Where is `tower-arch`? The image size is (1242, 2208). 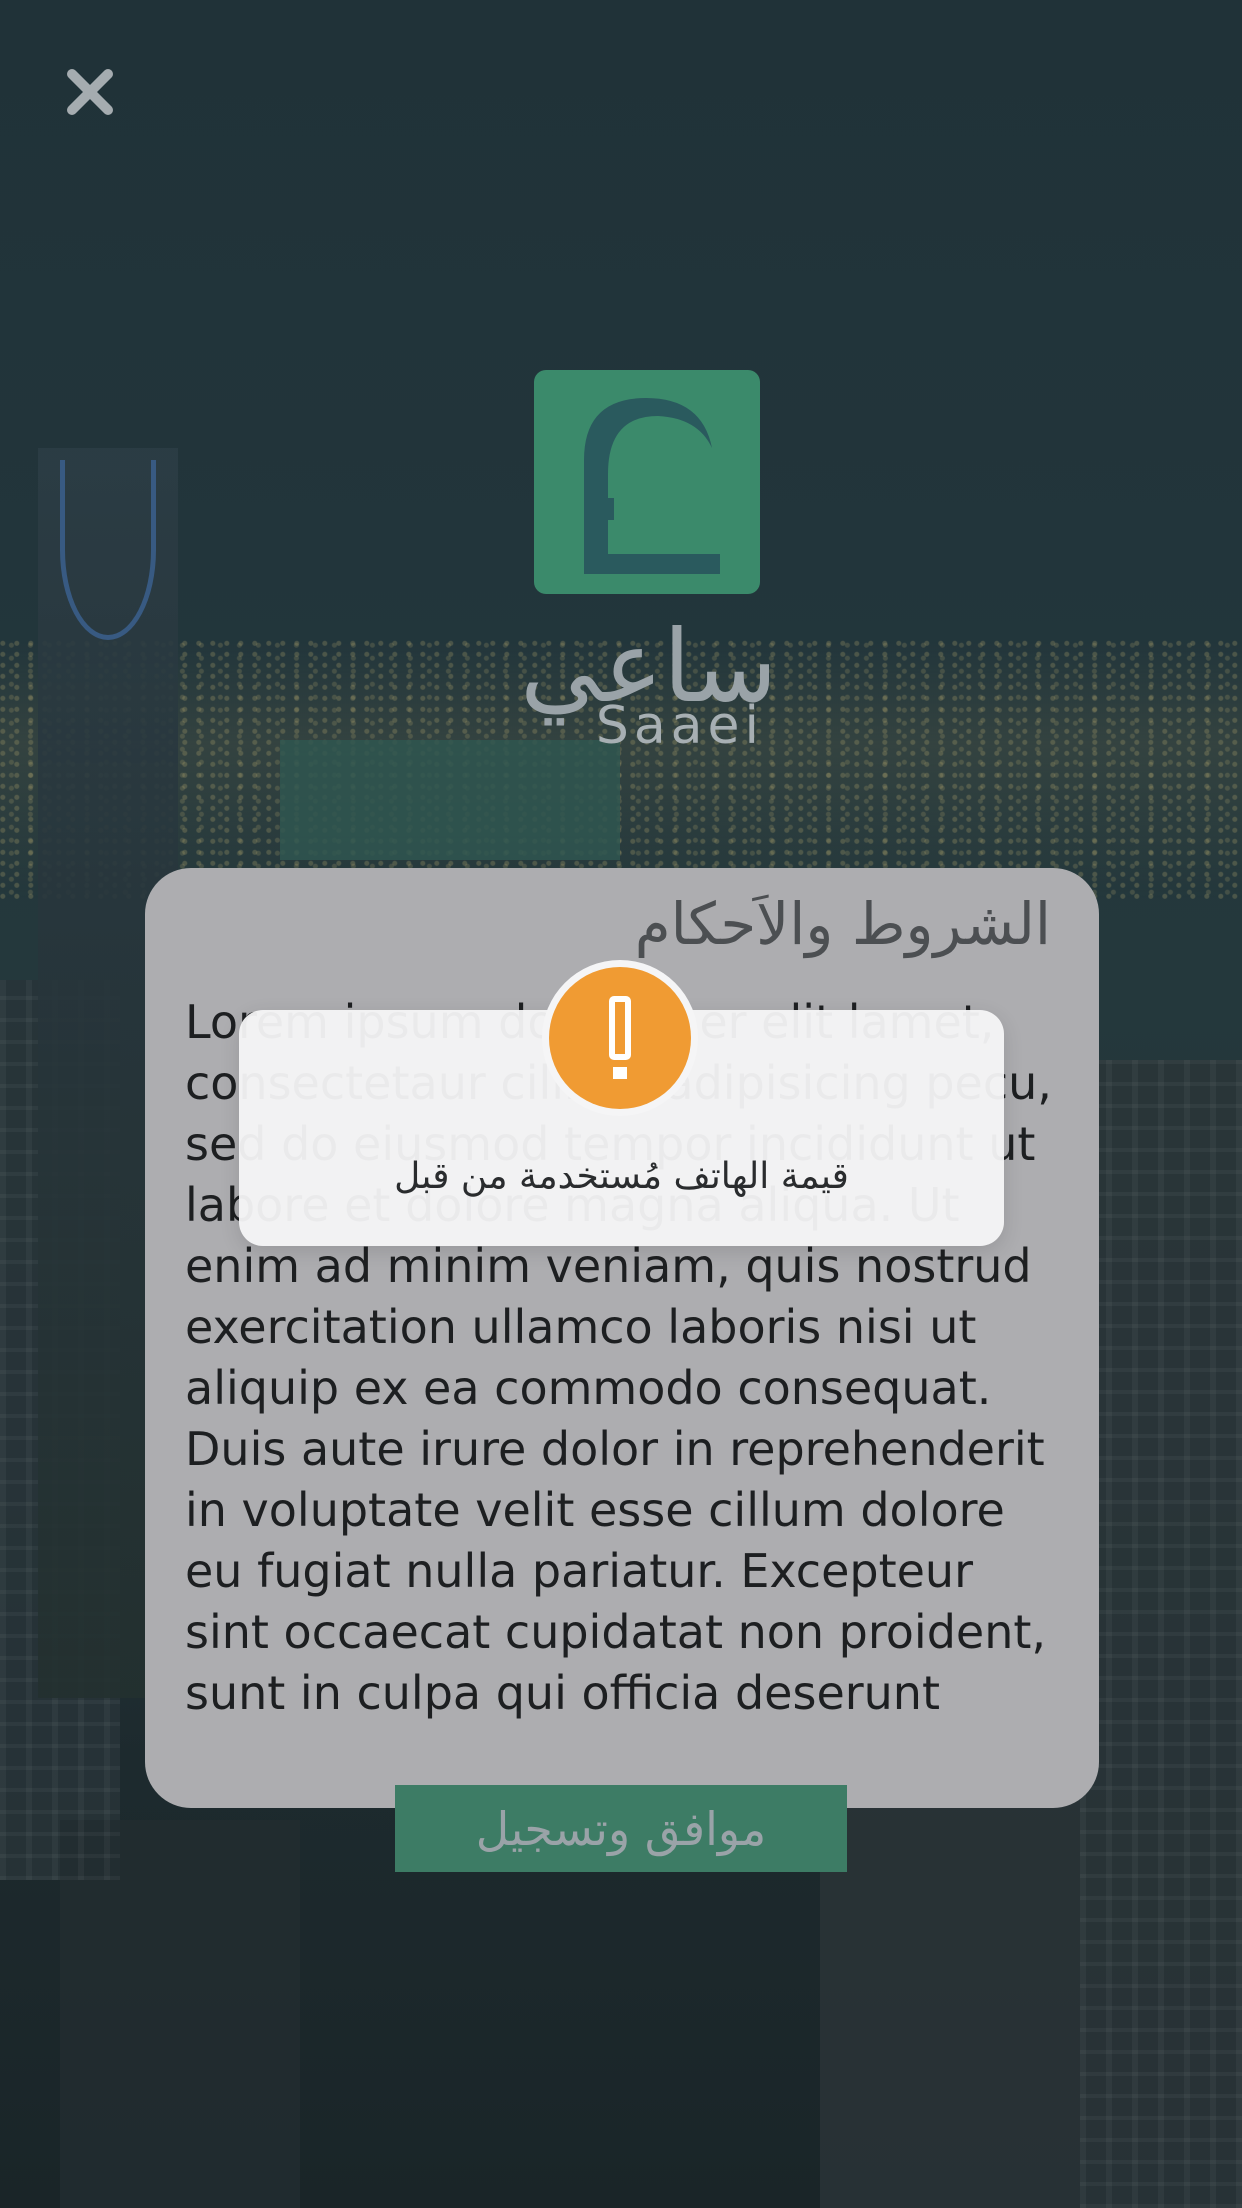 tower-arch is located at coordinates (108, 550).